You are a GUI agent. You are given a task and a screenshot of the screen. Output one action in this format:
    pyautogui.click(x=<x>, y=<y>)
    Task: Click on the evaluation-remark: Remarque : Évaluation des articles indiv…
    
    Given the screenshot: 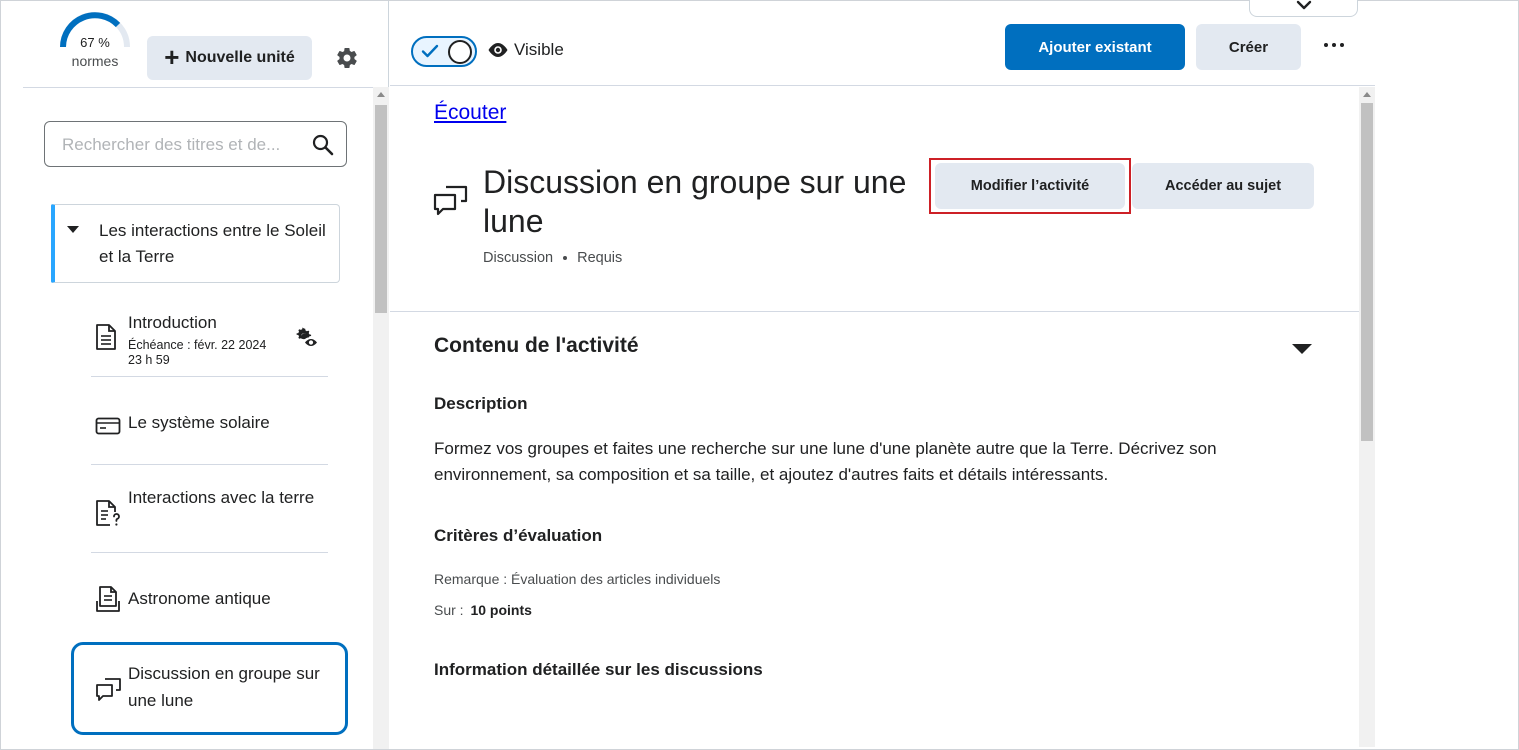 What is the action you would take?
    pyautogui.click(x=577, y=579)
    